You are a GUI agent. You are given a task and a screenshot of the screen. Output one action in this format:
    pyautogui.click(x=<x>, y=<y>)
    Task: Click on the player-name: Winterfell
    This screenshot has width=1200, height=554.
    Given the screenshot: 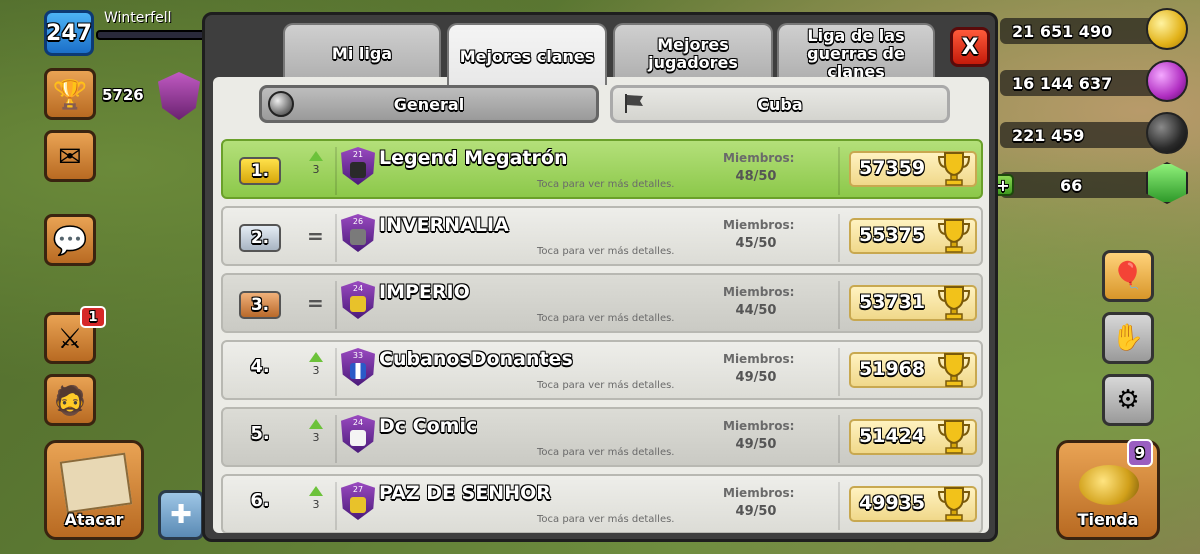 What is the action you would take?
    pyautogui.click(x=138, y=18)
    